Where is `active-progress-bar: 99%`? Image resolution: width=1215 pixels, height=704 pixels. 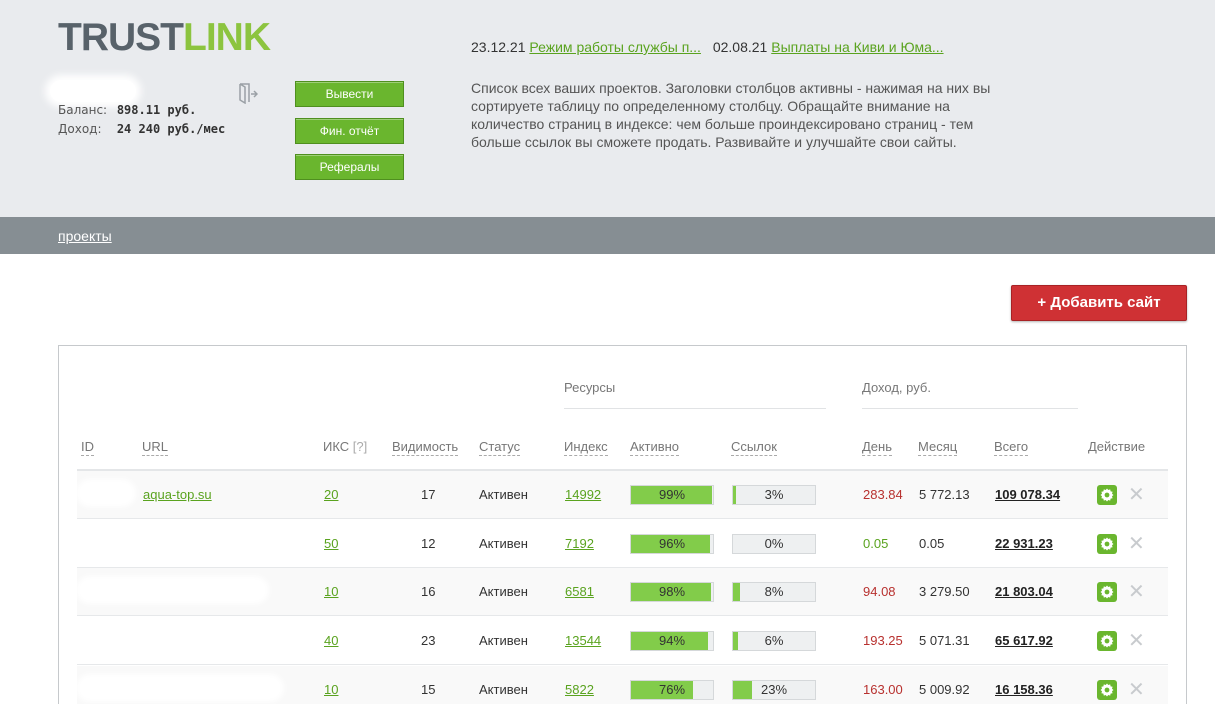
active-progress-bar: 99% is located at coordinates (672, 495).